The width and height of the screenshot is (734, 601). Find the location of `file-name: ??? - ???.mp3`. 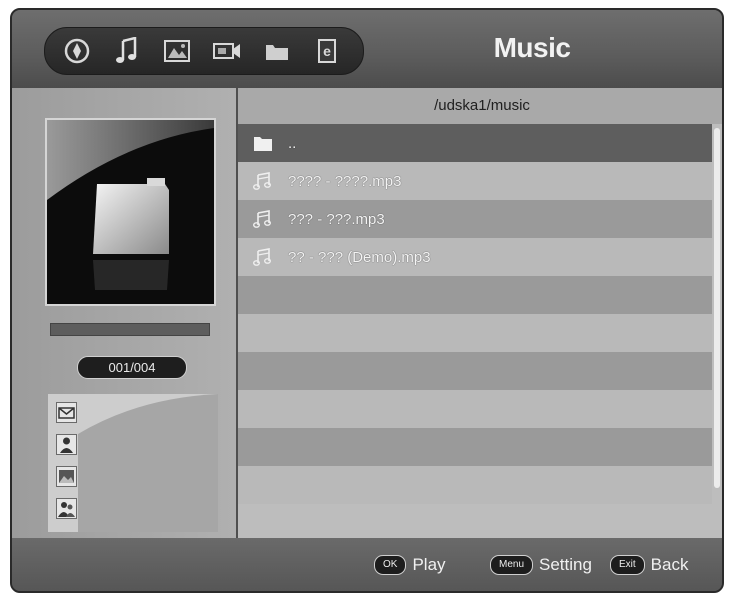

file-name: ??? - ???.mp3 is located at coordinates (336, 219).